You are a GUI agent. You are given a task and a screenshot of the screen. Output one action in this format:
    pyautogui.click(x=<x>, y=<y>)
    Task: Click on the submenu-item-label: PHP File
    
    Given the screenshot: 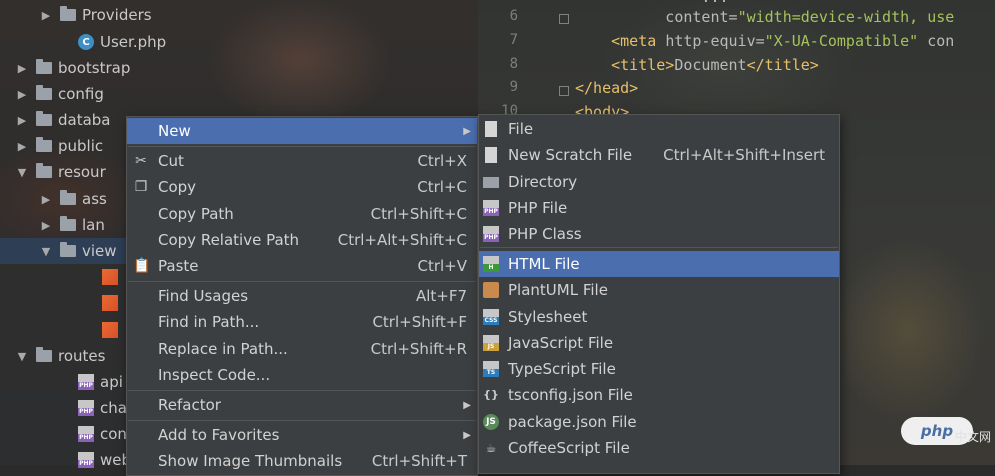 What is the action you would take?
    pyautogui.click(x=538, y=208)
    